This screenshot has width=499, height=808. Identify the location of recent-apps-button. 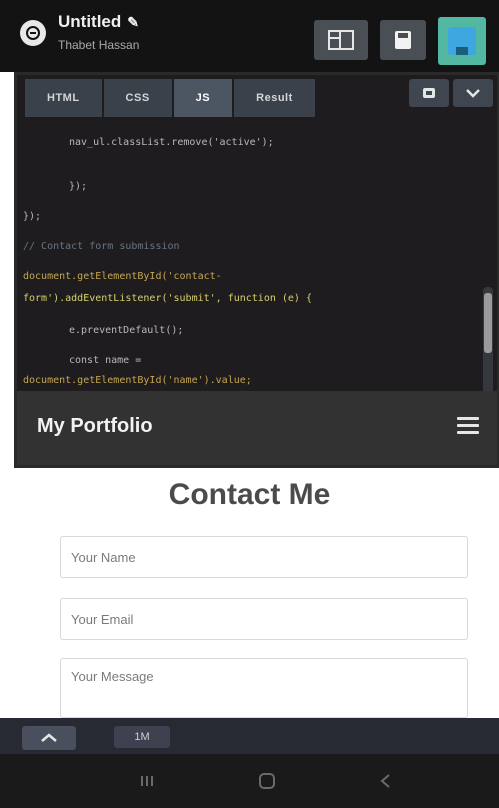
(147, 781).